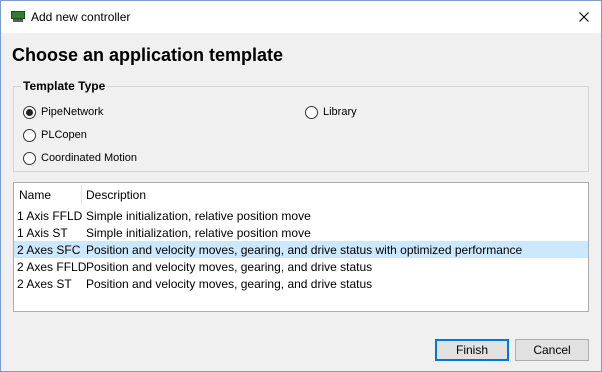 The height and width of the screenshot is (372, 602). Describe the element at coordinates (29, 112) in the screenshot. I see `radio-checked-icon` at that location.